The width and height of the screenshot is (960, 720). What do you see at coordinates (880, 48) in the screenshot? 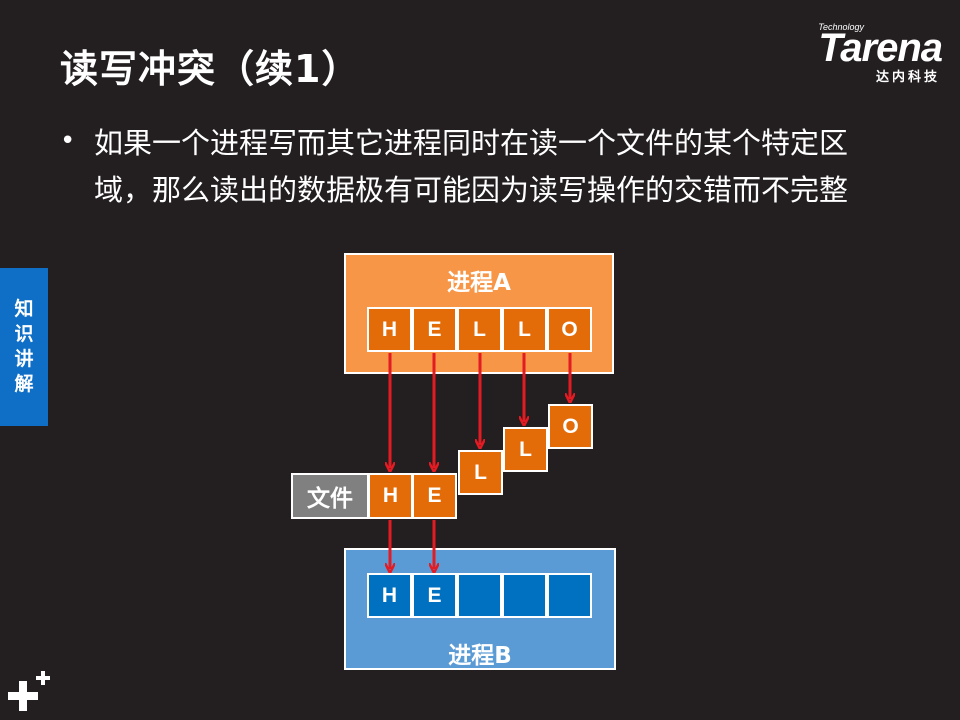
I see `logo-word: Tarena` at bounding box center [880, 48].